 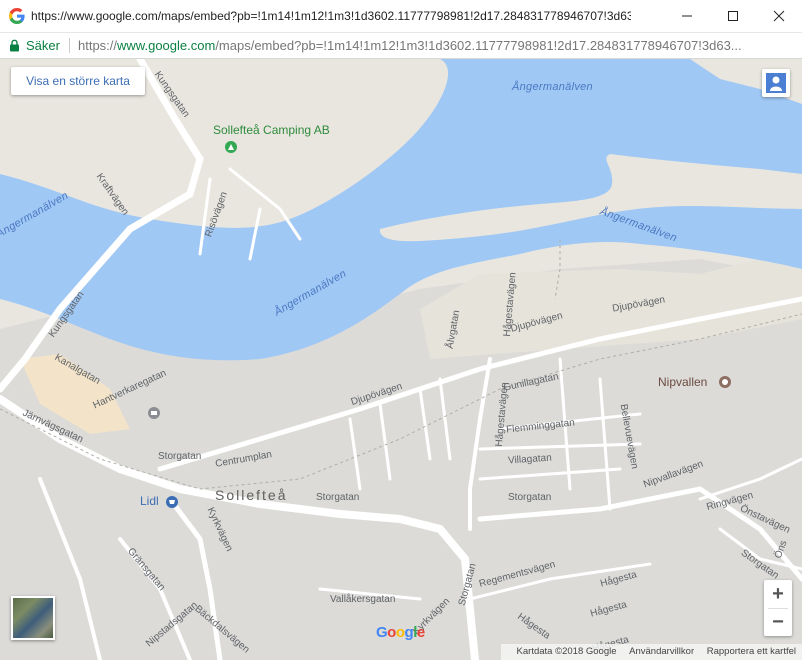 What do you see at coordinates (251, 495) in the screenshot?
I see `town-label: Sollefteå` at bounding box center [251, 495].